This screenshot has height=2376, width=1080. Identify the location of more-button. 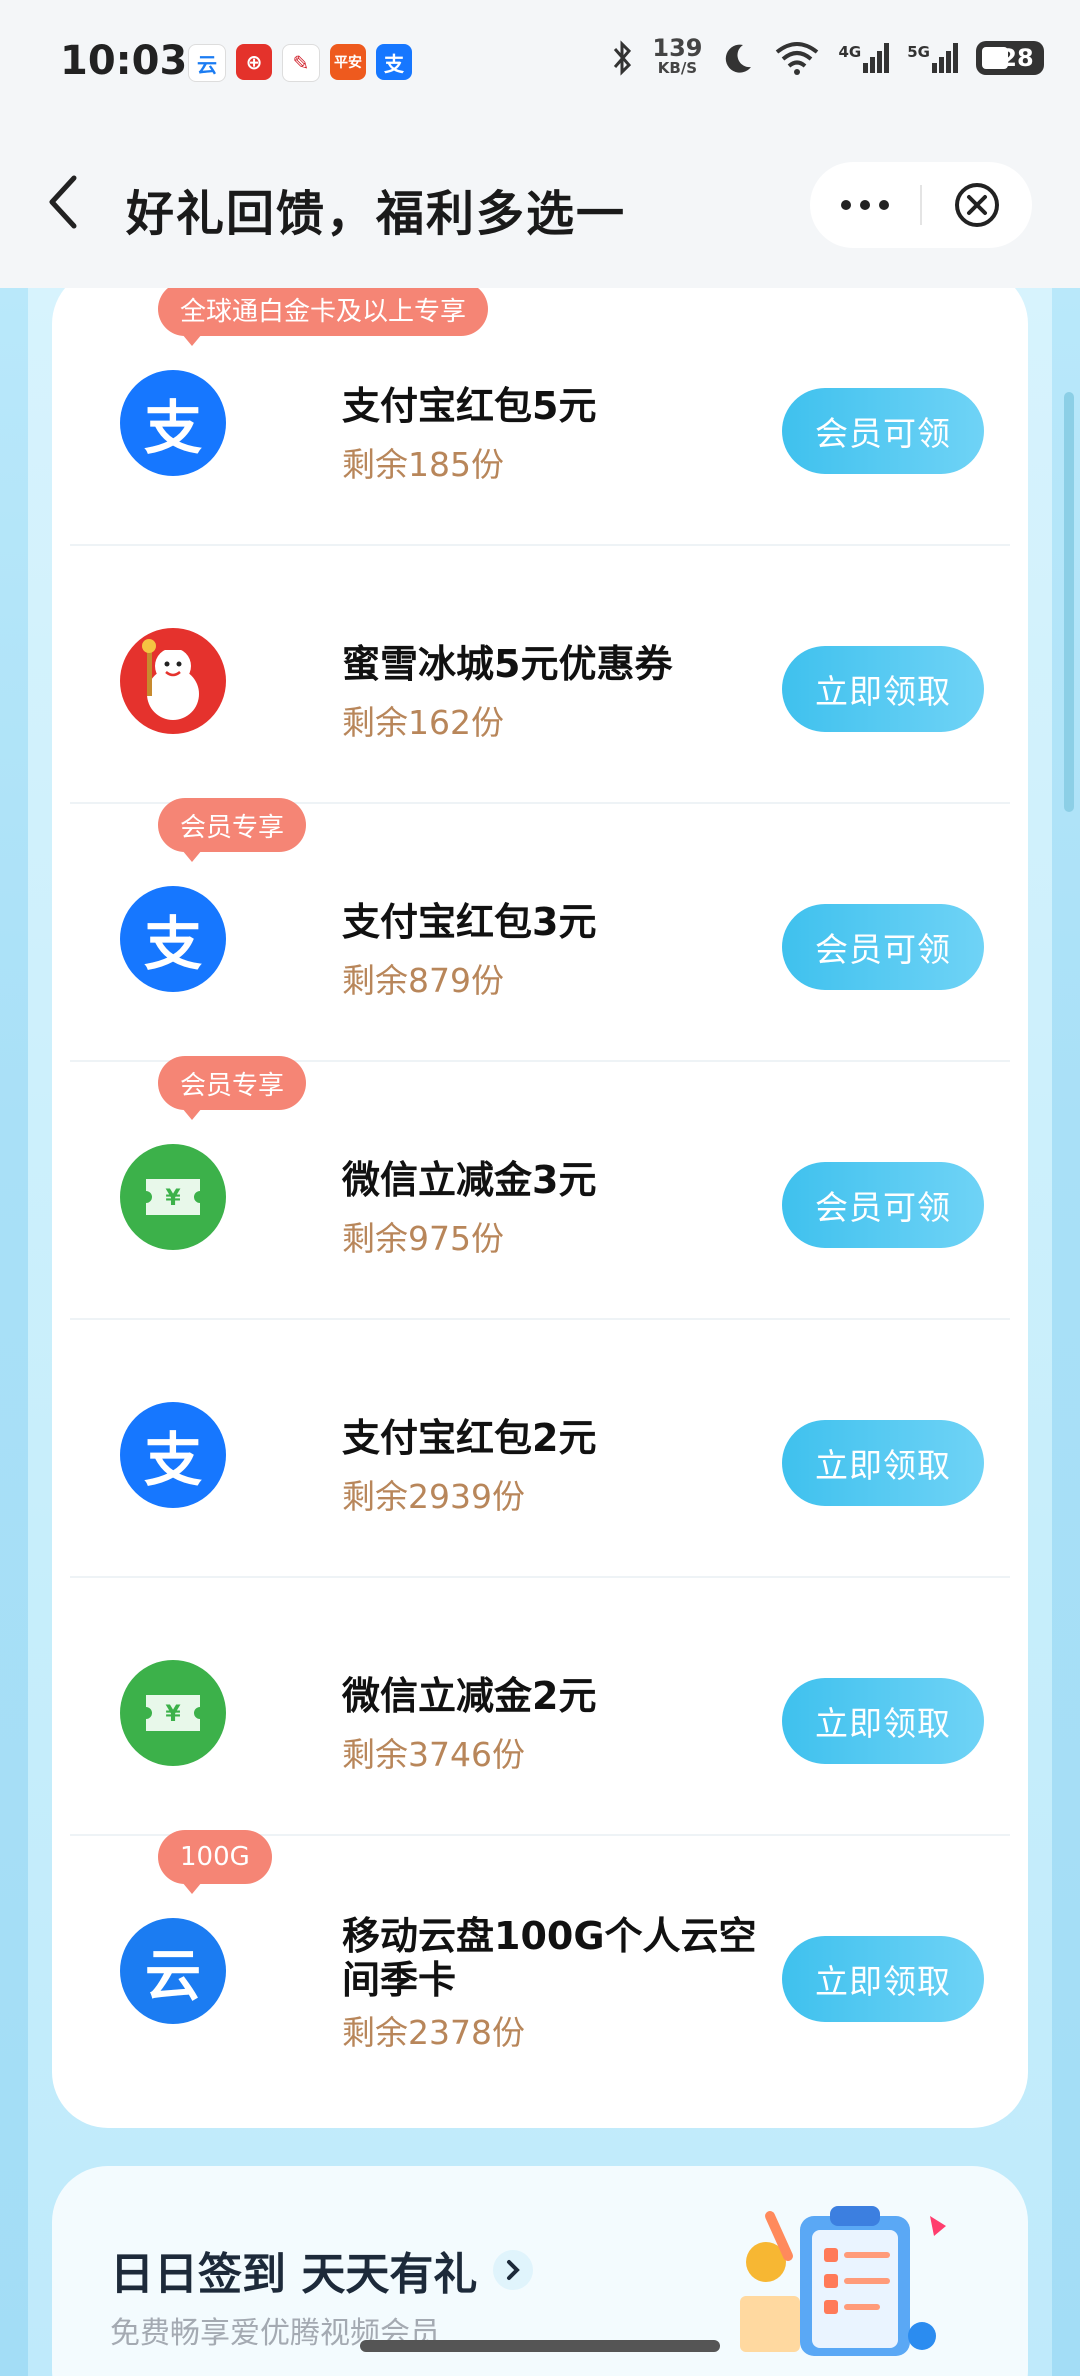
(865, 205).